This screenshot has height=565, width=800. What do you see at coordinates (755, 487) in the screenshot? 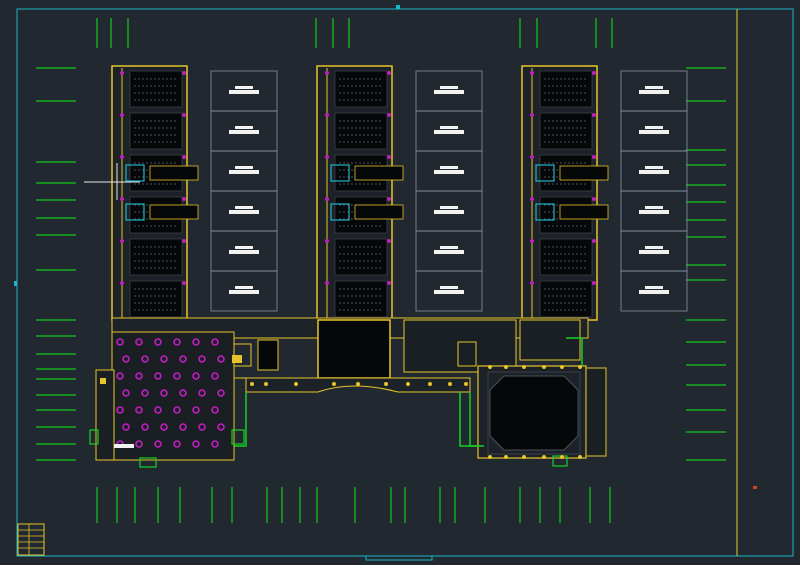
I see `section-marker-dot` at bounding box center [755, 487].